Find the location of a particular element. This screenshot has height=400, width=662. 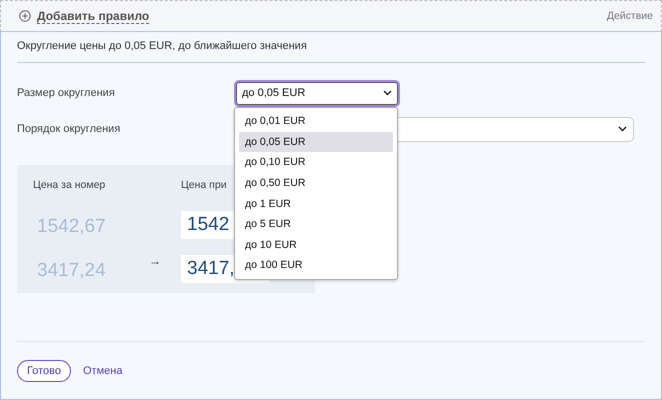

dropdown-option: до 0,50 EUR is located at coordinates (316, 183).